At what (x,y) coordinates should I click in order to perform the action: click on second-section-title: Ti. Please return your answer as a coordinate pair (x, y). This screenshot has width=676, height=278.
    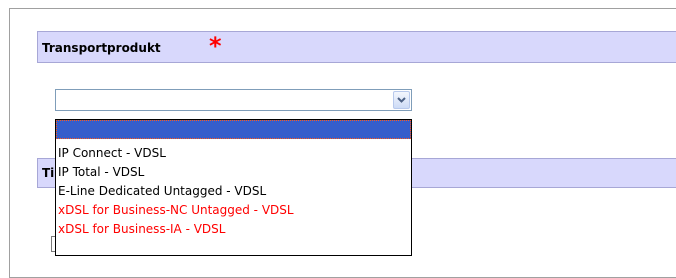
    Looking at the image, I should click on (48, 173).